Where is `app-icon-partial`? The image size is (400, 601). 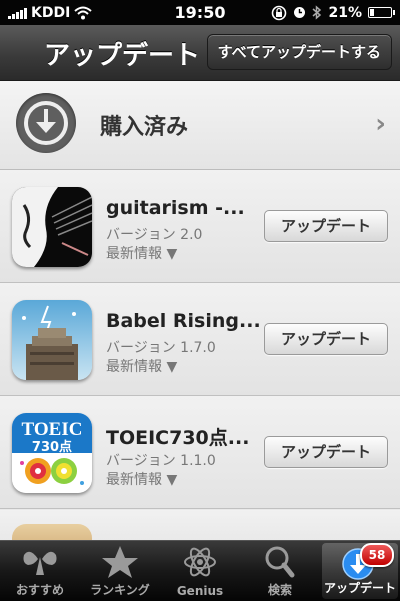 app-icon-partial is located at coordinates (52, 532).